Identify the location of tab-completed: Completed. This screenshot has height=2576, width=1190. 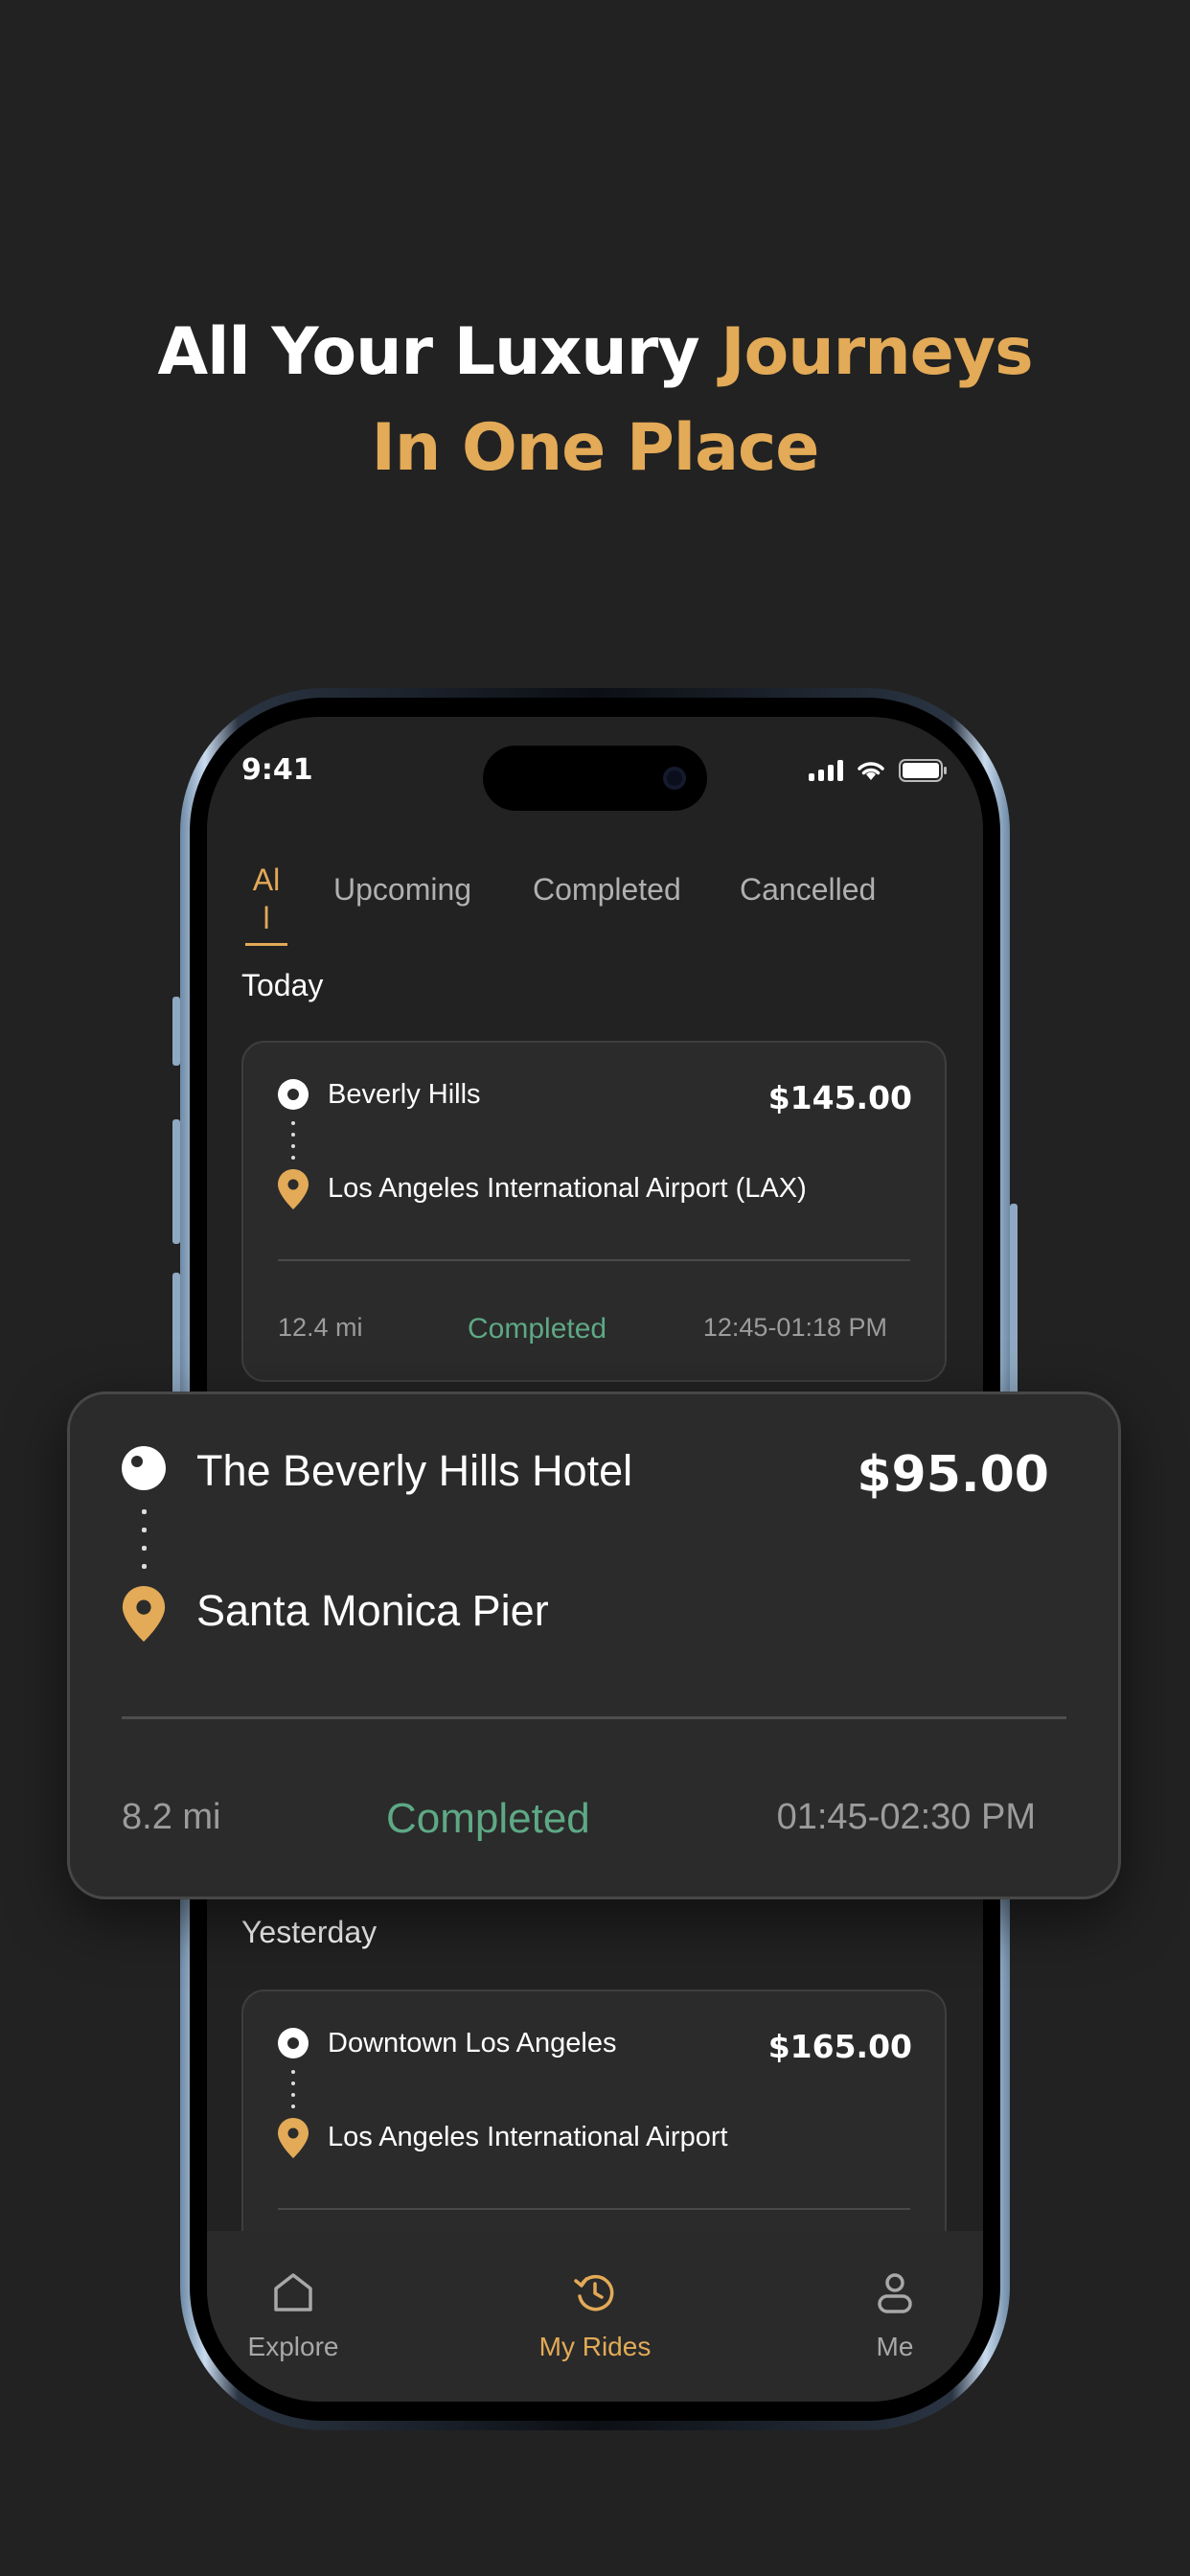
(607, 890).